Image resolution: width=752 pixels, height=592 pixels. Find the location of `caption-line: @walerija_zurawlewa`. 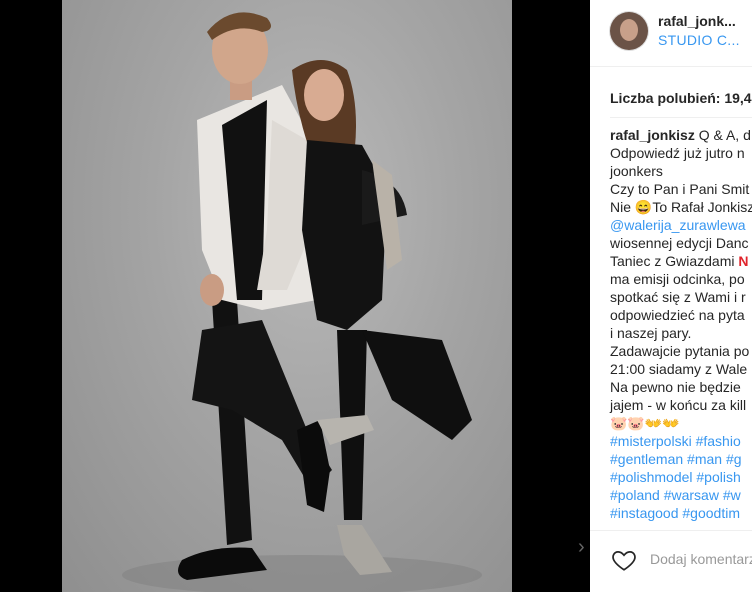

caption-line: @walerija_zurawlewa is located at coordinates (681, 225).